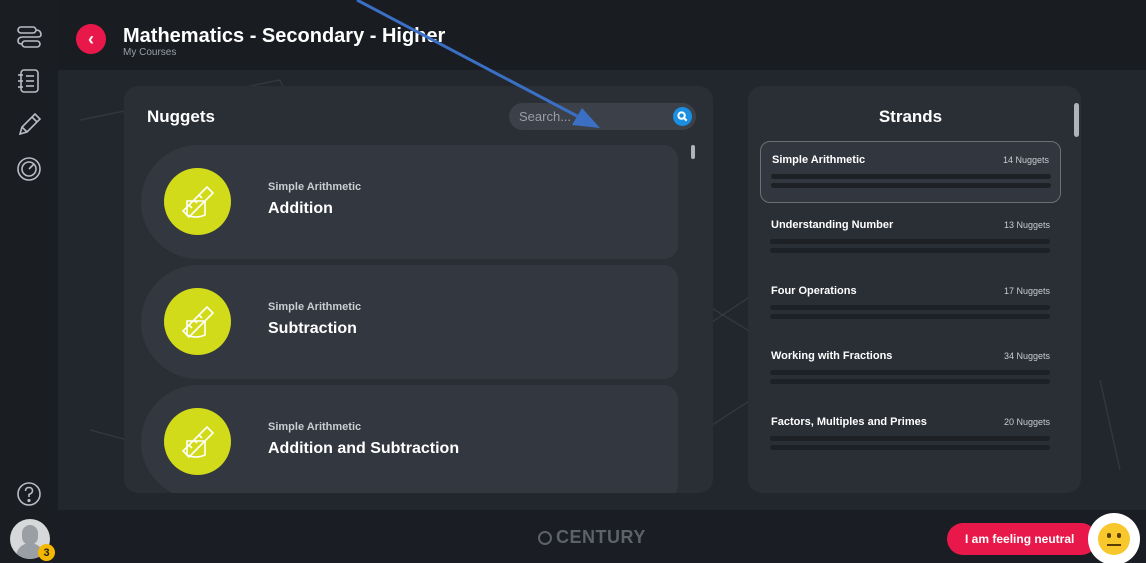 Image resolution: width=1146 pixels, height=563 pixels. I want to click on strand-name: Working with Fractions, so click(832, 356).